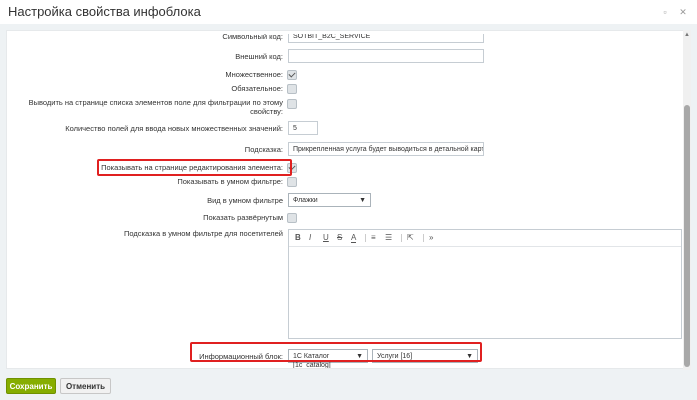 This screenshot has width=697, height=400. What do you see at coordinates (85, 386) in the screenshot?
I see `cancel-button: Отменить` at bounding box center [85, 386].